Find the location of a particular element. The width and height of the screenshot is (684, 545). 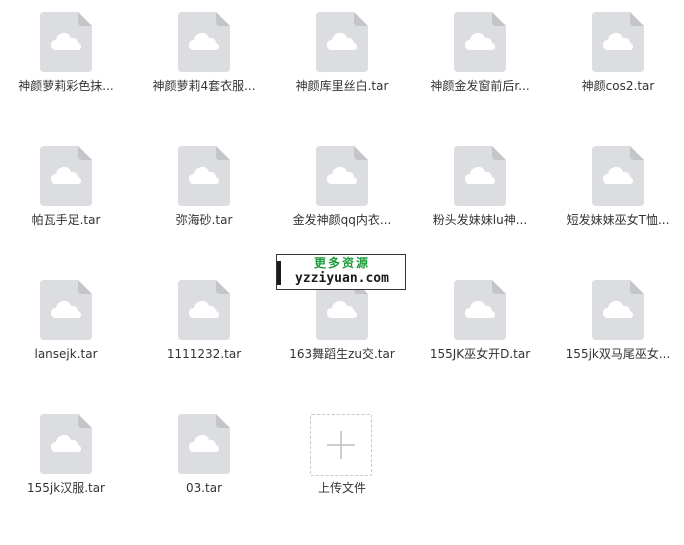

upload-file-button: 上传文件 is located at coordinates (342, 457).